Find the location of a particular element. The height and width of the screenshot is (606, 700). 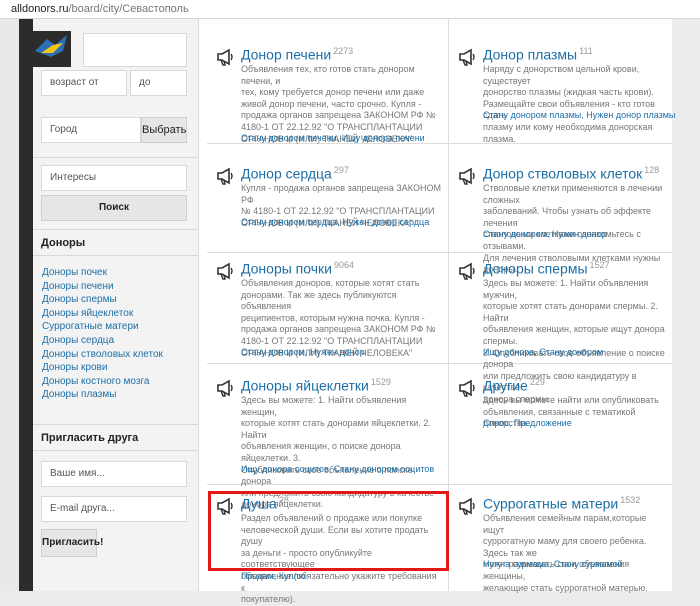

category-count: 297 is located at coordinates (341, 170).